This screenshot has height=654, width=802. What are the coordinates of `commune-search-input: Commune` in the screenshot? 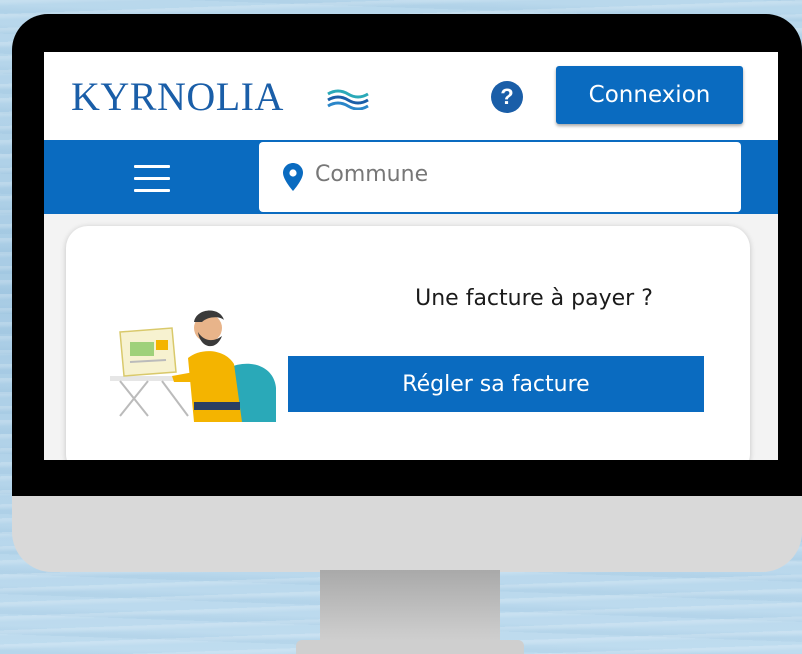 It's located at (500, 177).